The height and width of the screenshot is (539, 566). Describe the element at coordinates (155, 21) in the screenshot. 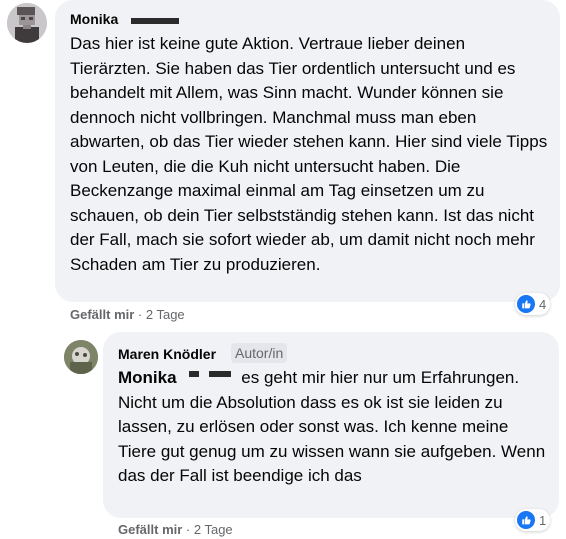

I see `redacted-name` at that location.